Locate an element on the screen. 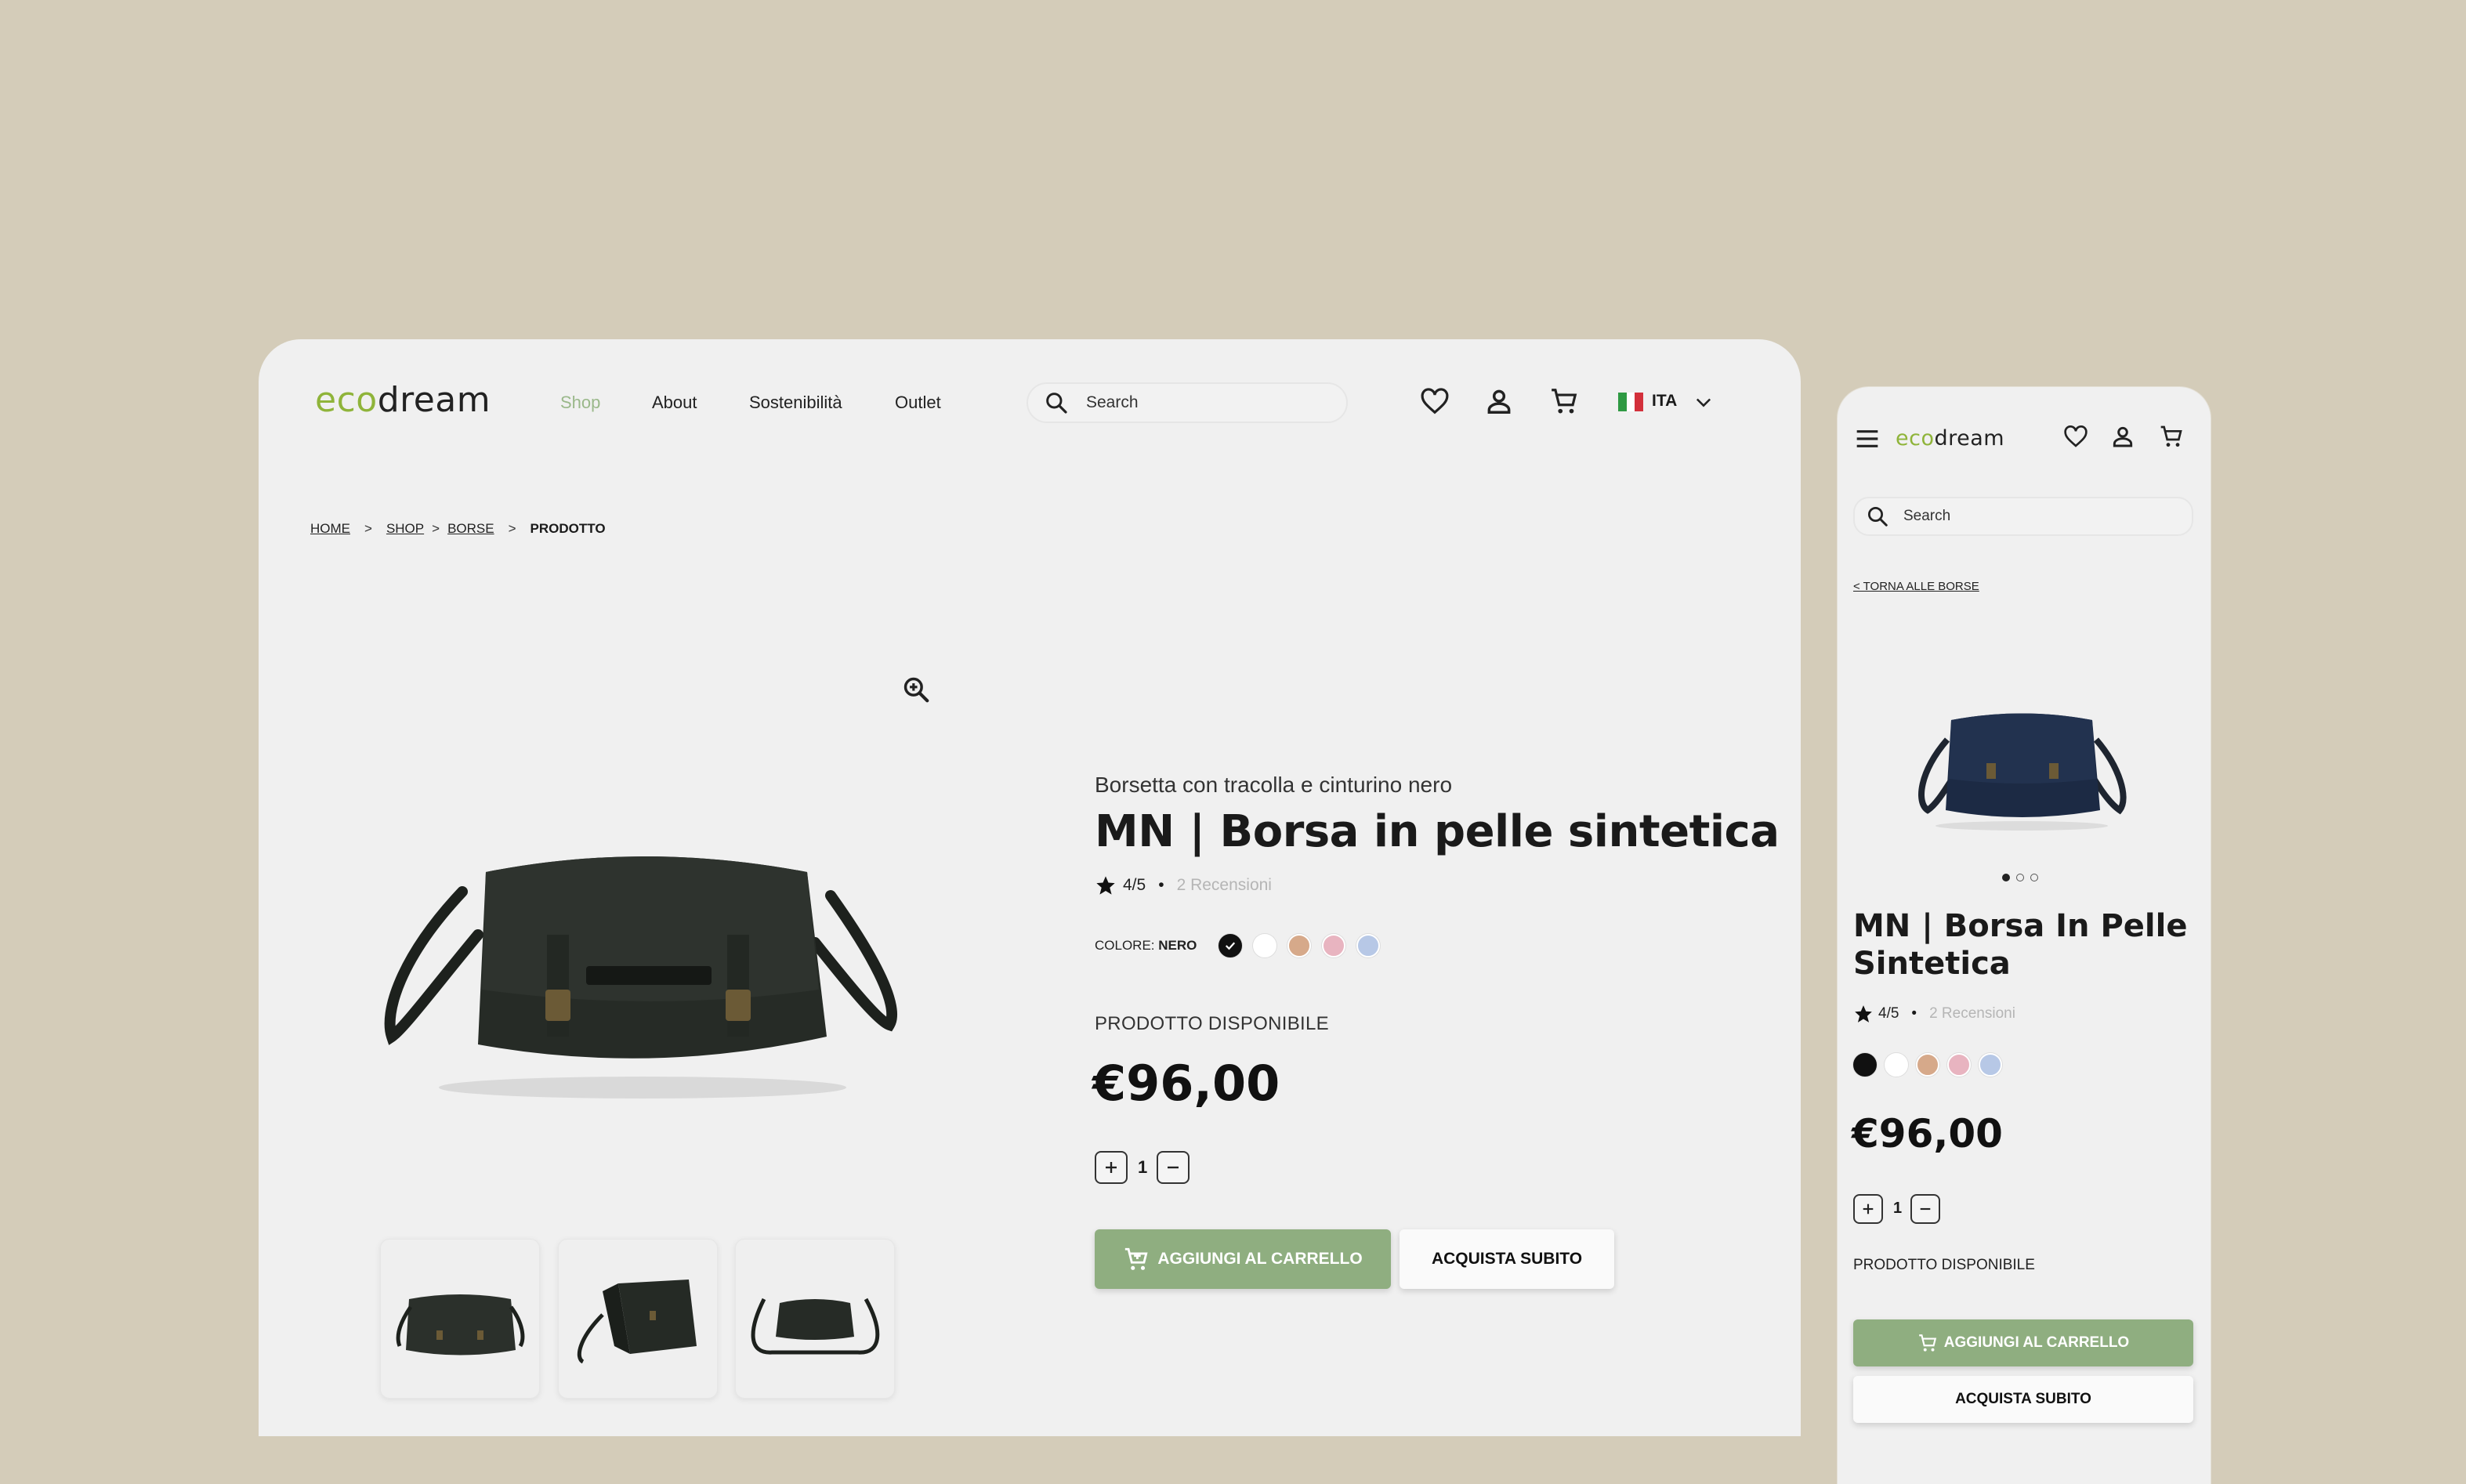  breadcrumb: HOME > SHOP > BORSE > PRODOTTO is located at coordinates (458, 529).